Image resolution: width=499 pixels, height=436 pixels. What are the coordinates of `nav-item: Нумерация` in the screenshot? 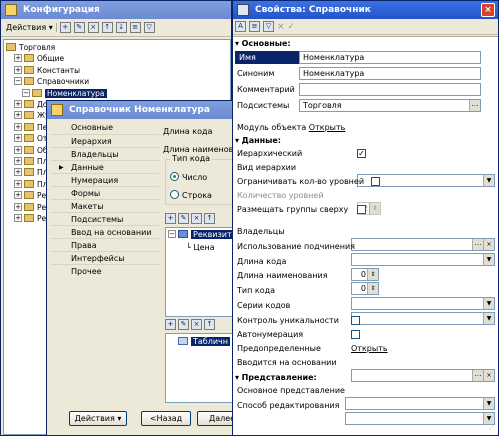 It's located at (105, 179).